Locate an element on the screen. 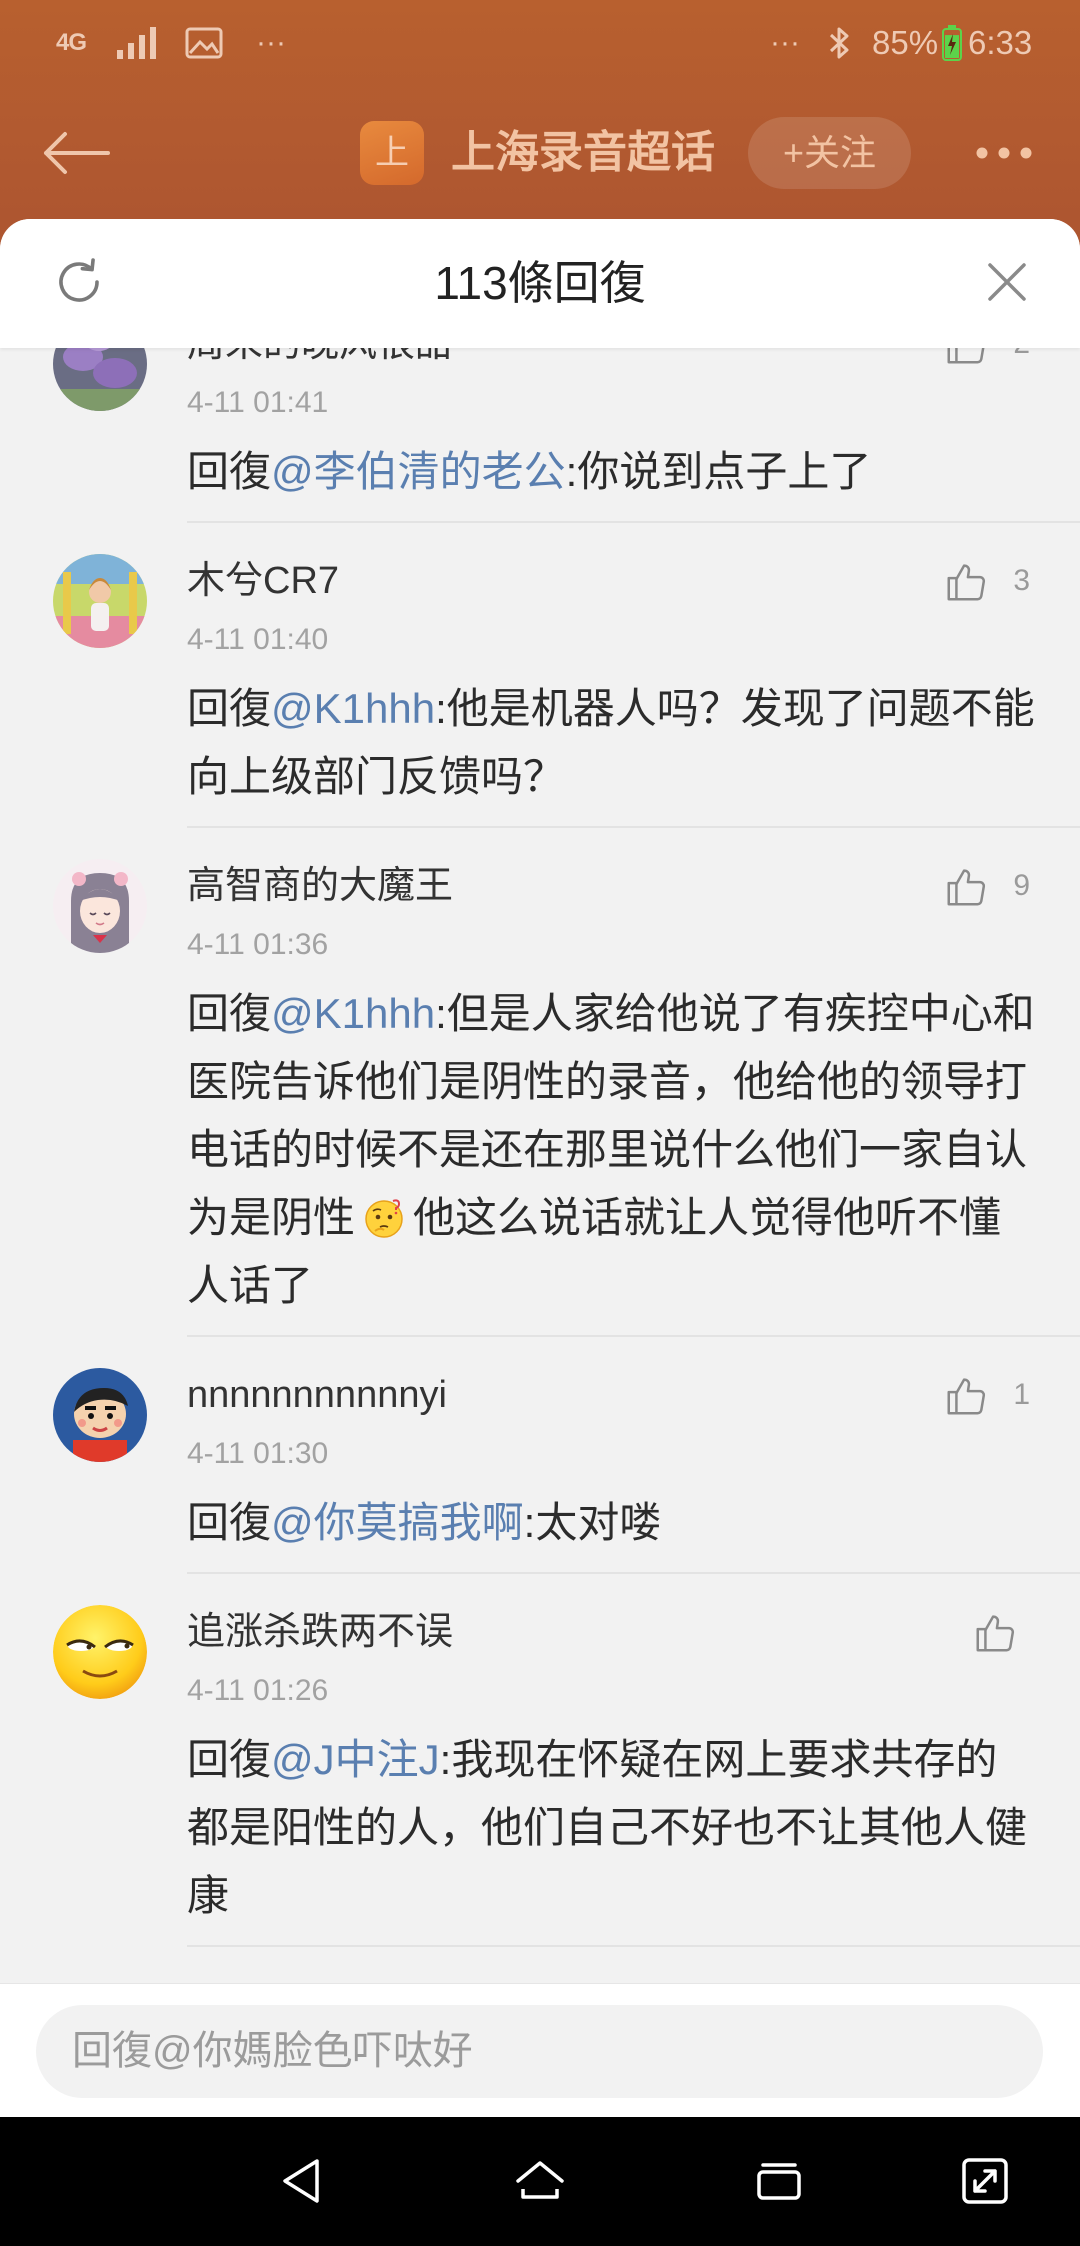 The image size is (1080, 2246). comment-time: 4-11 01:41 is located at coordinates (258, 402).